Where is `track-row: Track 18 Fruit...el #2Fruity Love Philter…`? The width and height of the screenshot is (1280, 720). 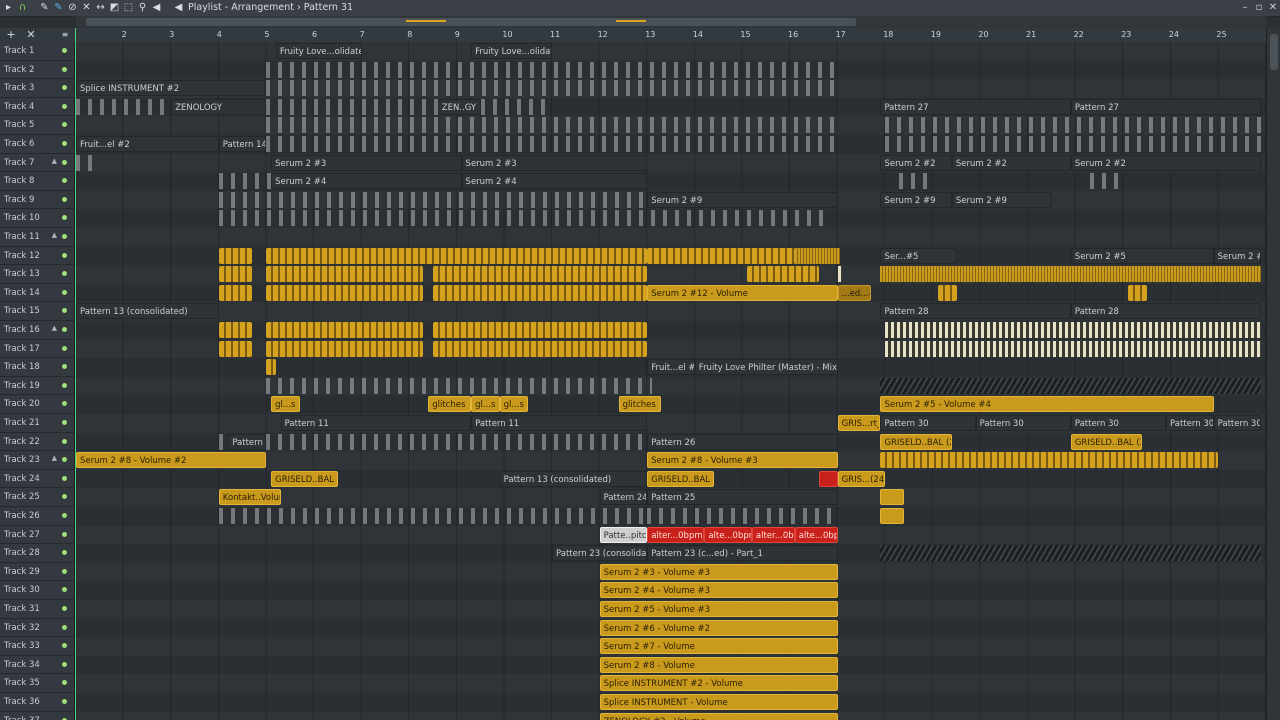
track-row: Track 18 Fruit...el #2Fruity Love Philter… is located at coordinates (633, 367).